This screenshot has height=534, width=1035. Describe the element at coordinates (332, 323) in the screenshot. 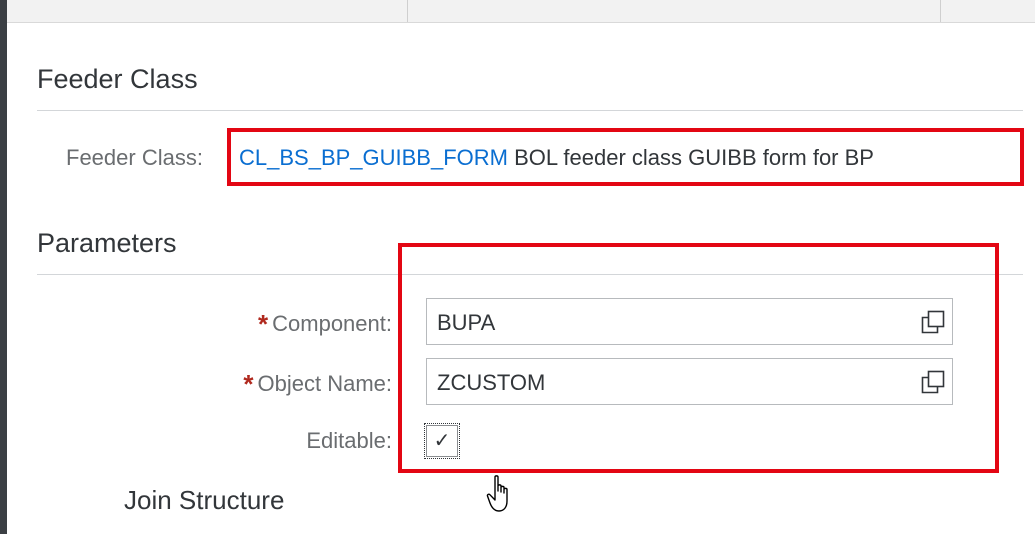

I see `component-label: Component:` at that location.